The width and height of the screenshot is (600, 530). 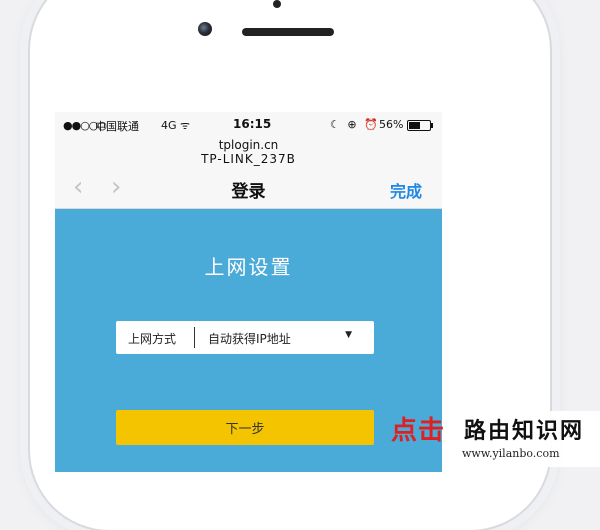 What do you see at coordinates (245, 427) in the screenshot?
I see `next-step-button: 下一步` at bounding box center [245, 427].